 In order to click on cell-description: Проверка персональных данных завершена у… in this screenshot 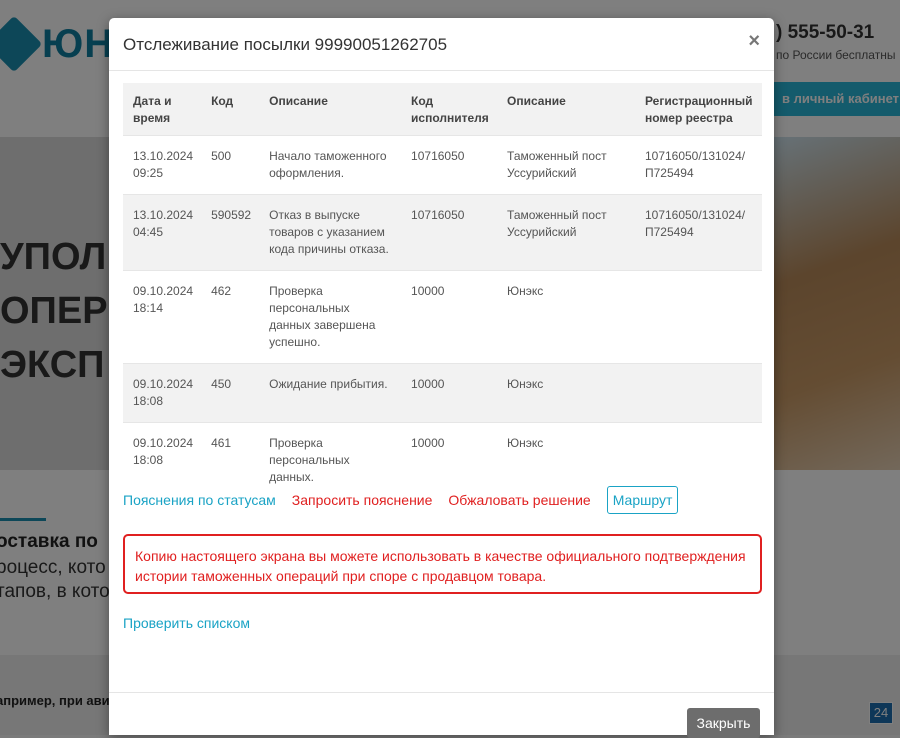, I will do `click(322, 316)`.